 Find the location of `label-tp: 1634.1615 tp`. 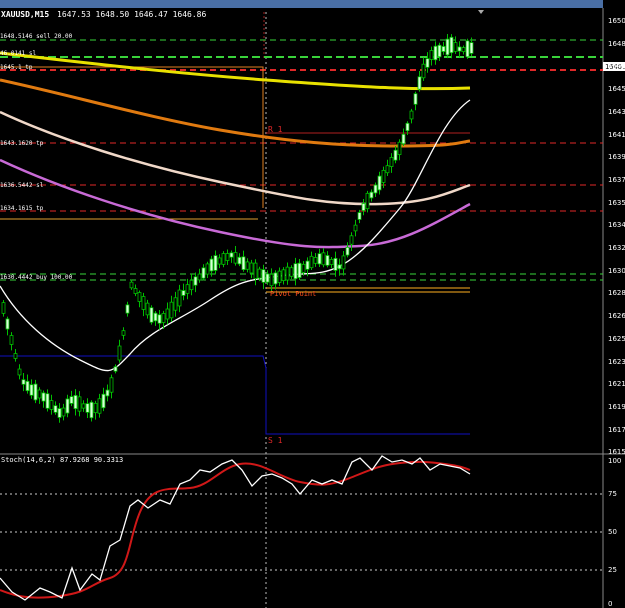

label-tp: 1634.1615 tp is located at coordinates (22, 208).